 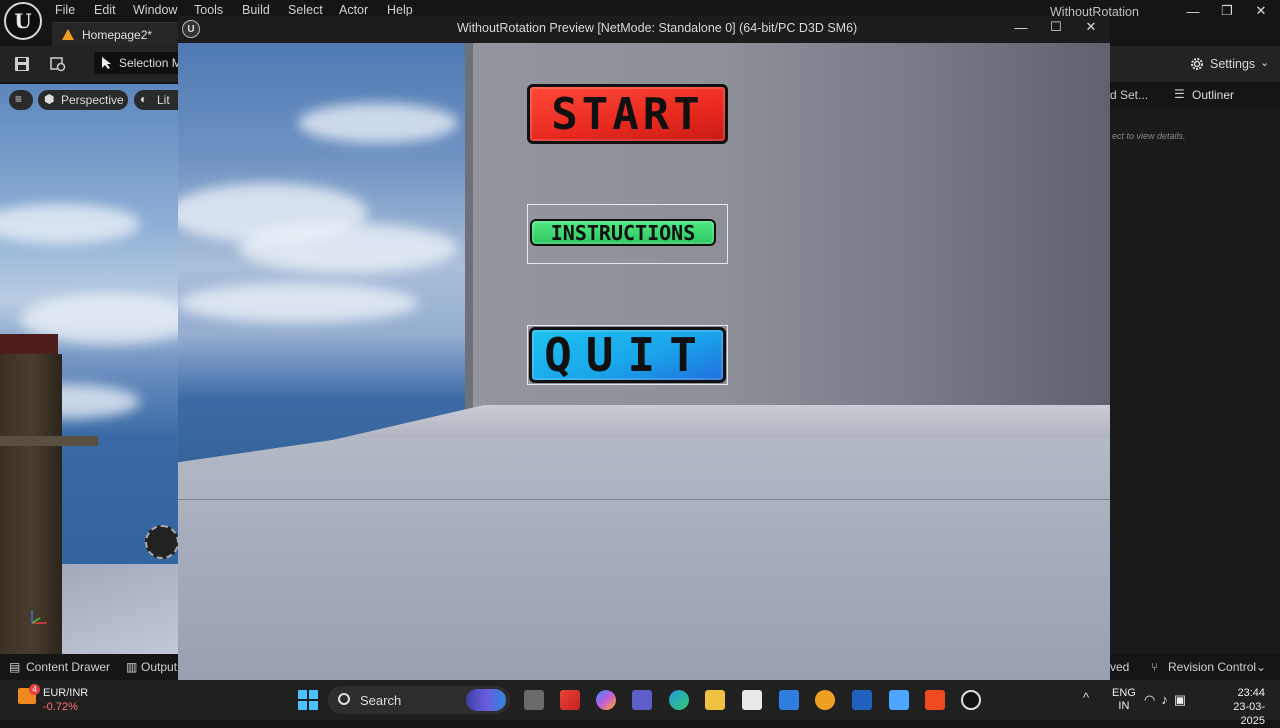 I want to click on revision-control-button: Revision Control, so click(x=1212, y=667).